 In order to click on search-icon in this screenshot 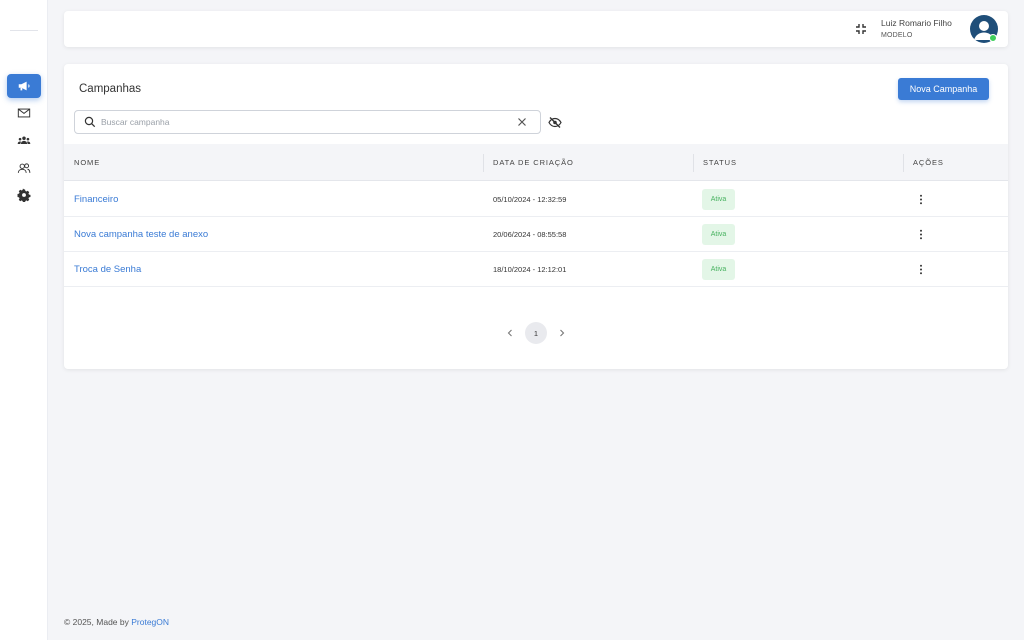, I will do `click(90, 122)`.